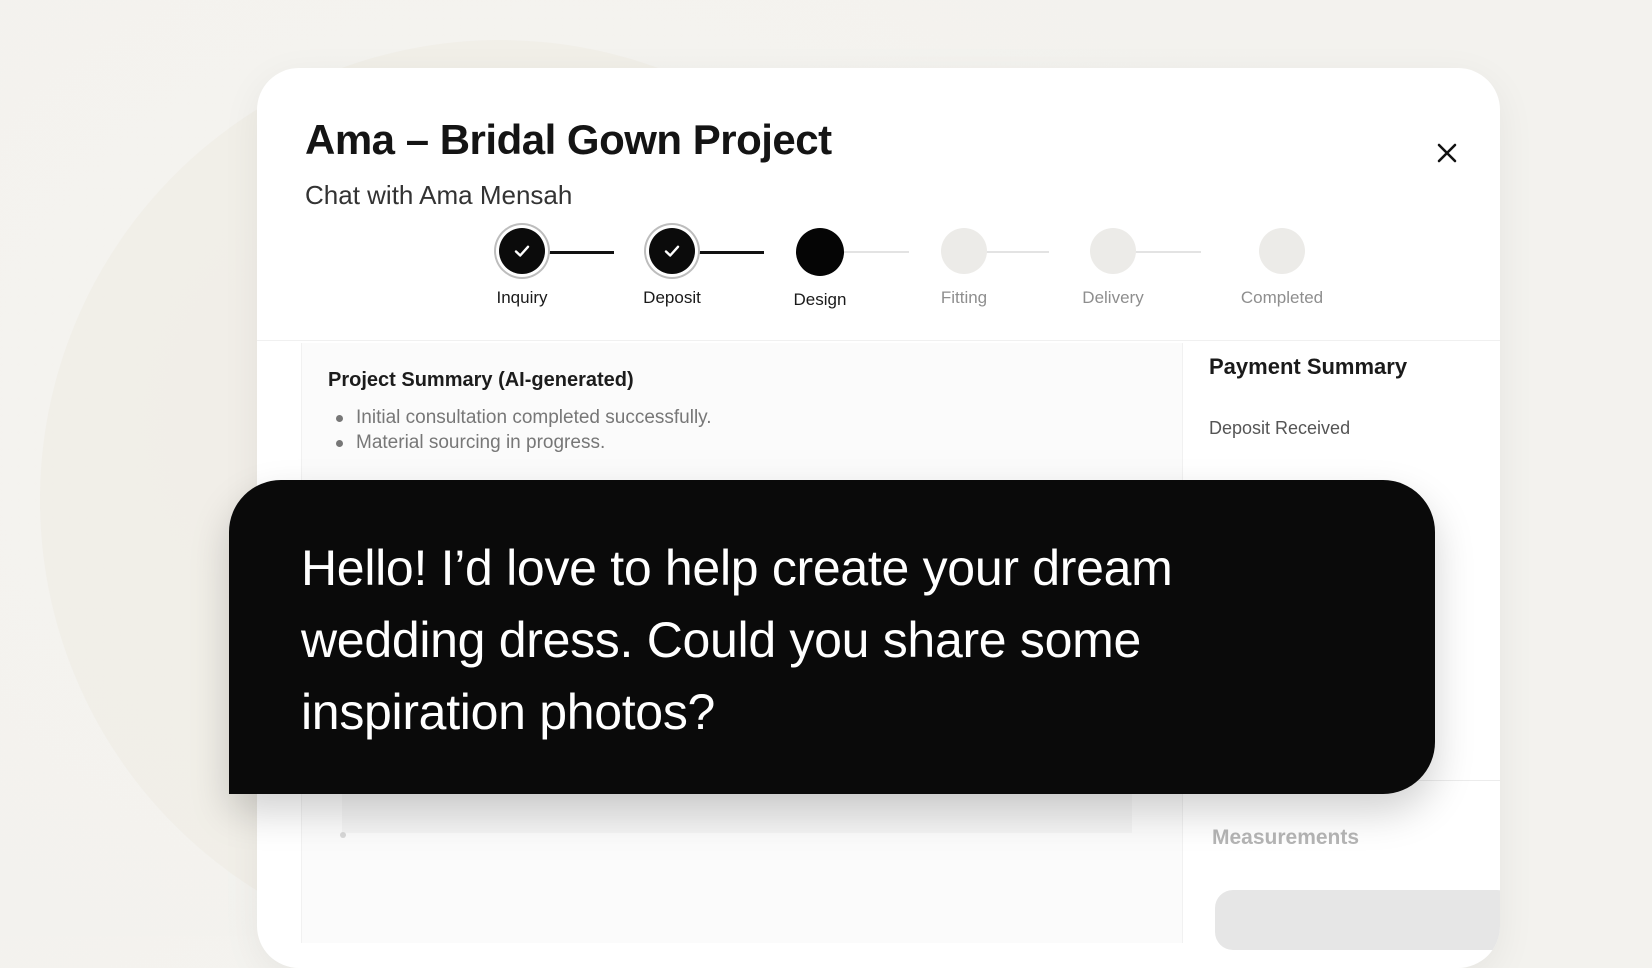 Image resolution: width=1652 pixels, height=968 pixels. What do you see at coordinates (1113, 297) in the screenshot?
I see `step-label: Delivery` at bounding box center [1113, 297].